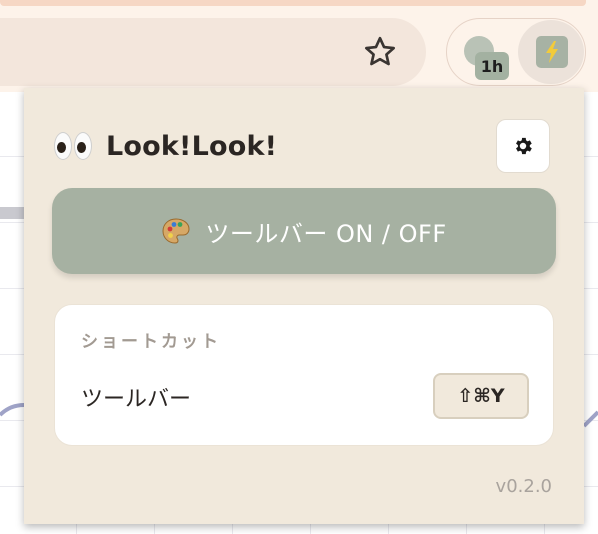 Image resolution: width=598 pixels, height=534 pixels. Describe the element at coordinates (151, 342) in the screenshot. I see `shortcut-heading: ショートカット` at that location.